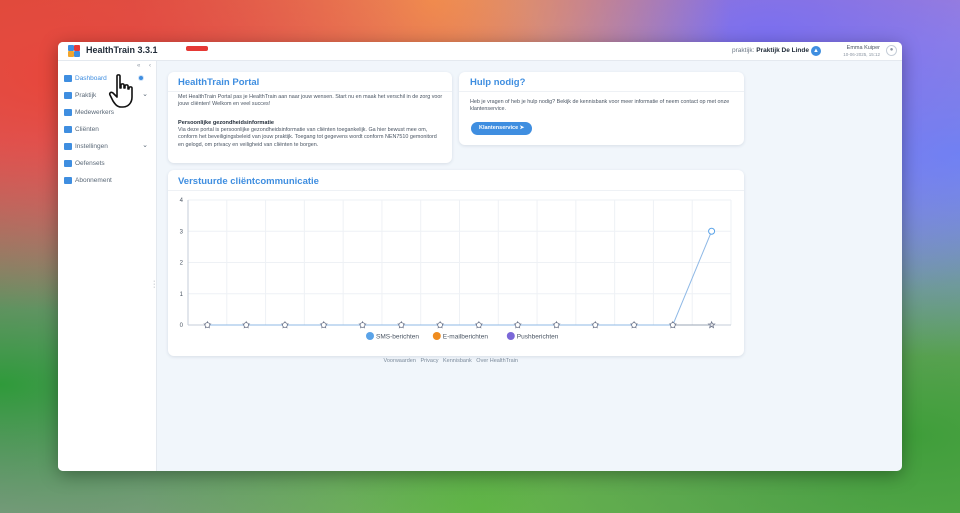  I want to click on sidebar-item-label: Abonnement, so click(93, 180).